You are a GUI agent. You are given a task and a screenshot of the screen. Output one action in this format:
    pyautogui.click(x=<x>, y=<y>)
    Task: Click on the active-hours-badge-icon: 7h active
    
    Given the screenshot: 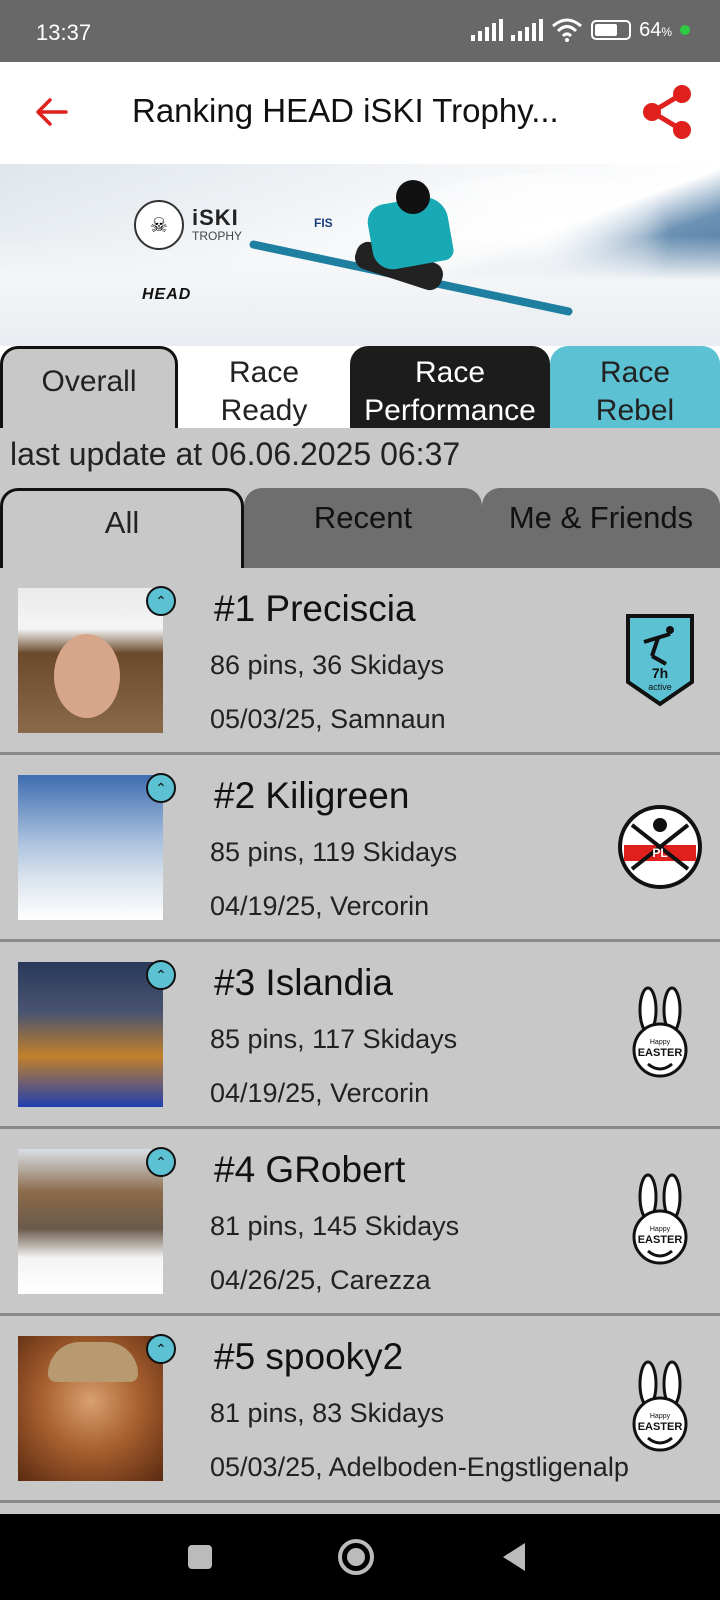 What is the action you would take?
    pyautogui.click(x=660, y=660)
    